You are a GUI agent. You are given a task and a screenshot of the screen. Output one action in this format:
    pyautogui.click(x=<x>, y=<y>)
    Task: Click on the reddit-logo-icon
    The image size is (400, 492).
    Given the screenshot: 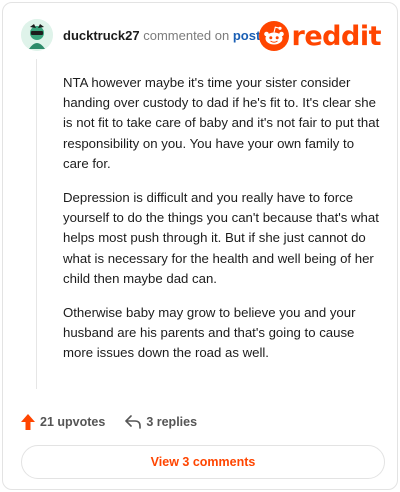 What is the action you would take?
    pyautogui.click(x=273, y=36)
    